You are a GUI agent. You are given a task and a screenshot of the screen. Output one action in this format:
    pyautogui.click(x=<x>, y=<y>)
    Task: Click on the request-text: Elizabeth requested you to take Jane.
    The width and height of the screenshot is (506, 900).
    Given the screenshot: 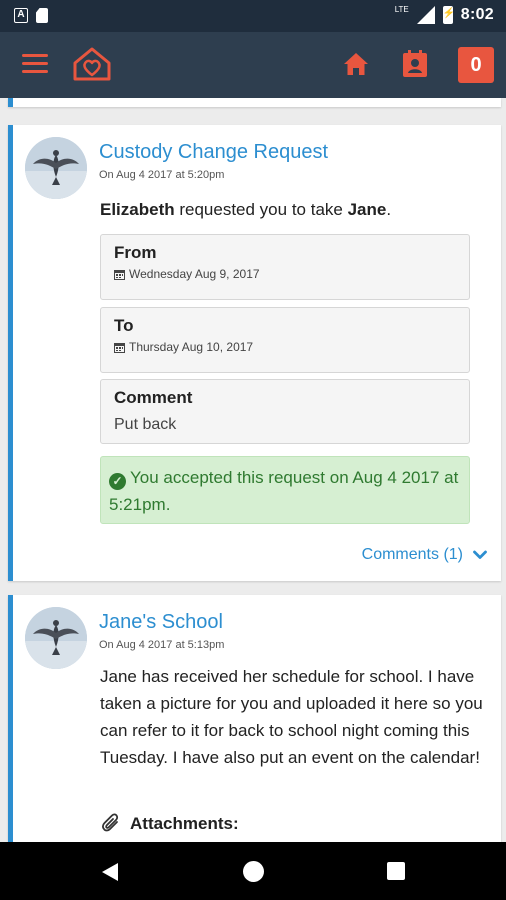 What is the action you would take?
    pyautogui.click(x=245, y=210)
    